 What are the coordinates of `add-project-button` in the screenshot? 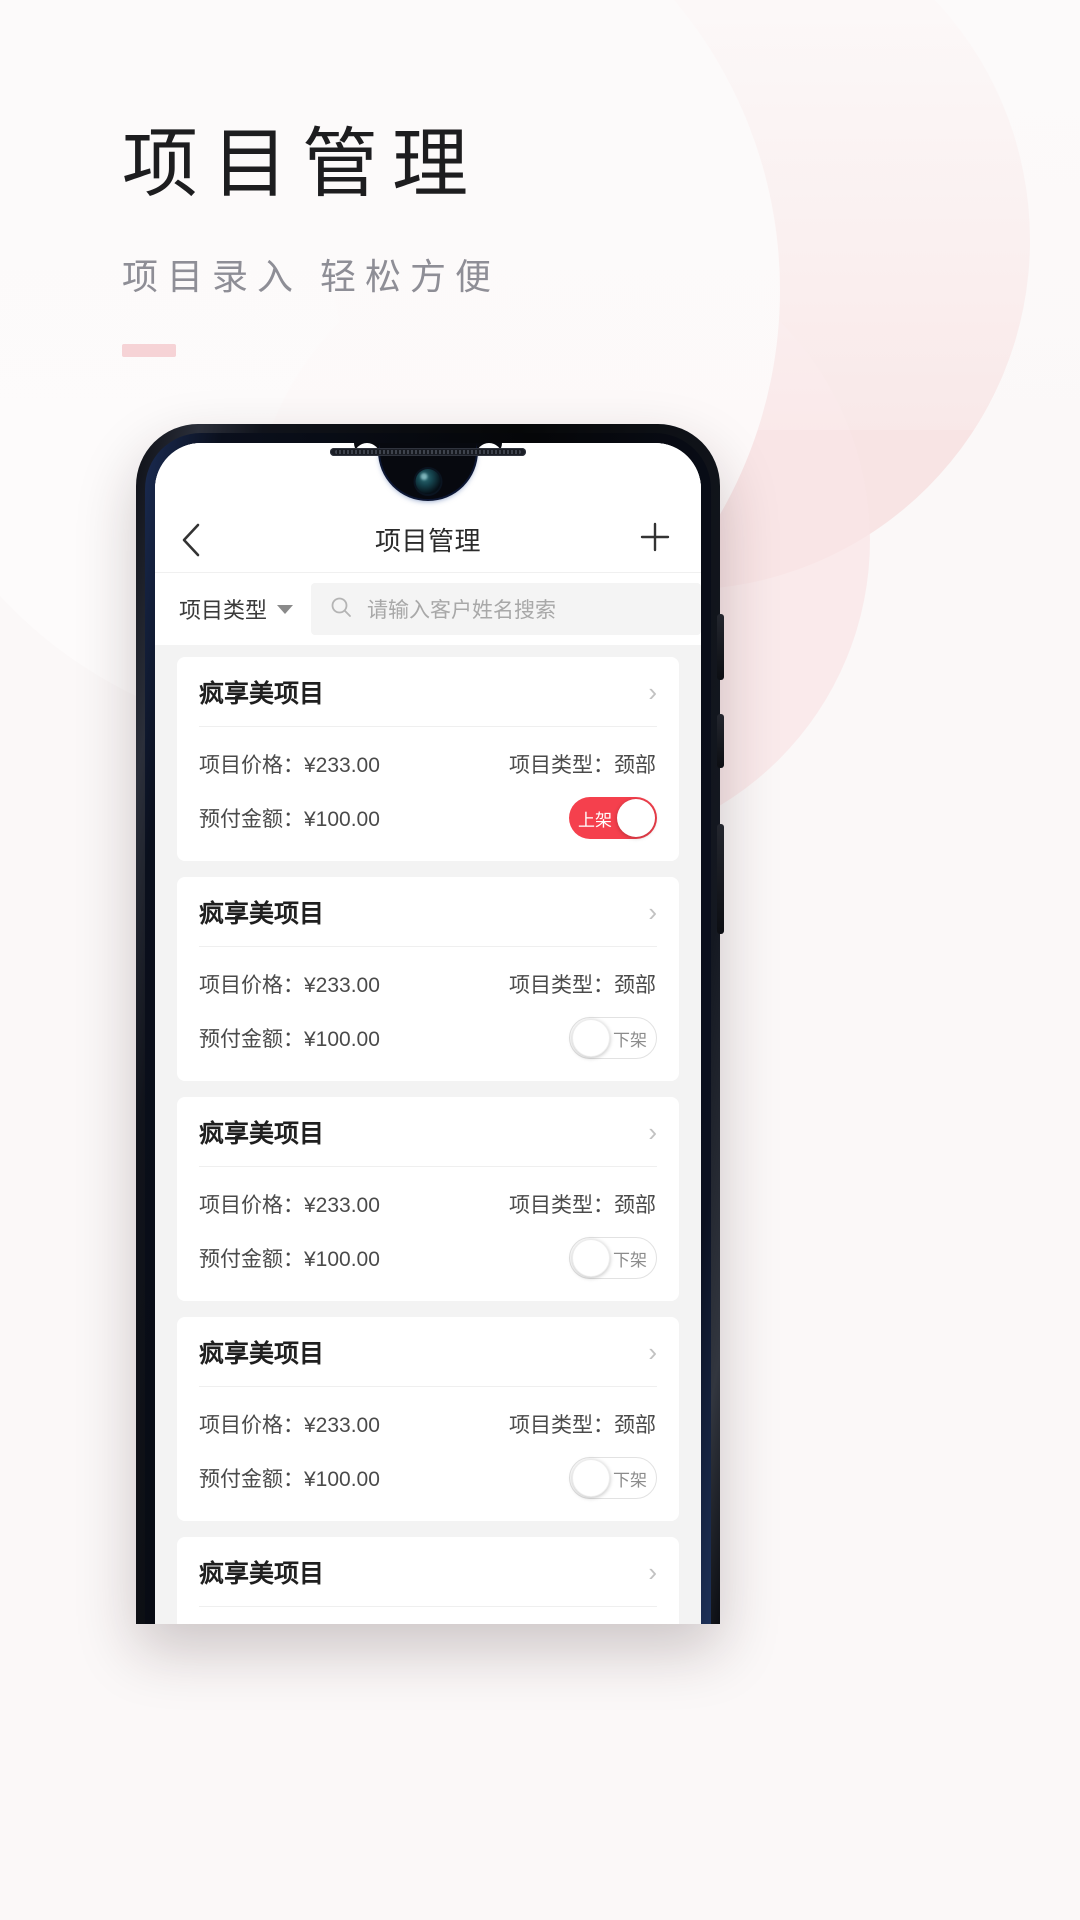 It's located at (655, 540).